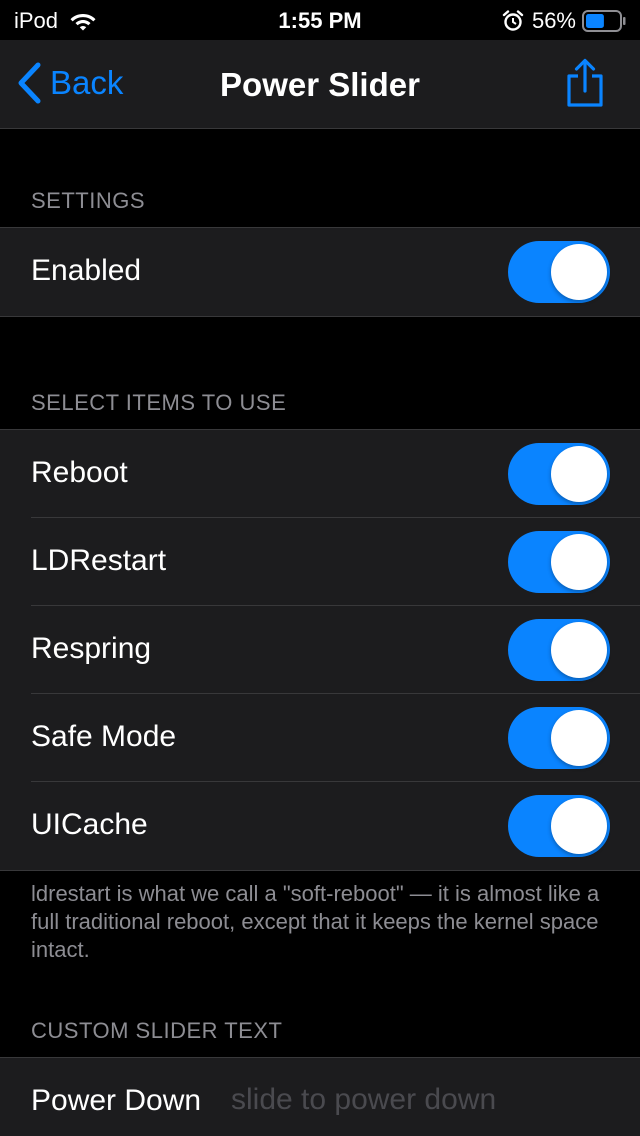 Image resolution: width=640 pixels, height=1136 pixels. I want to click on uicache-toggle, so click(559, 826).